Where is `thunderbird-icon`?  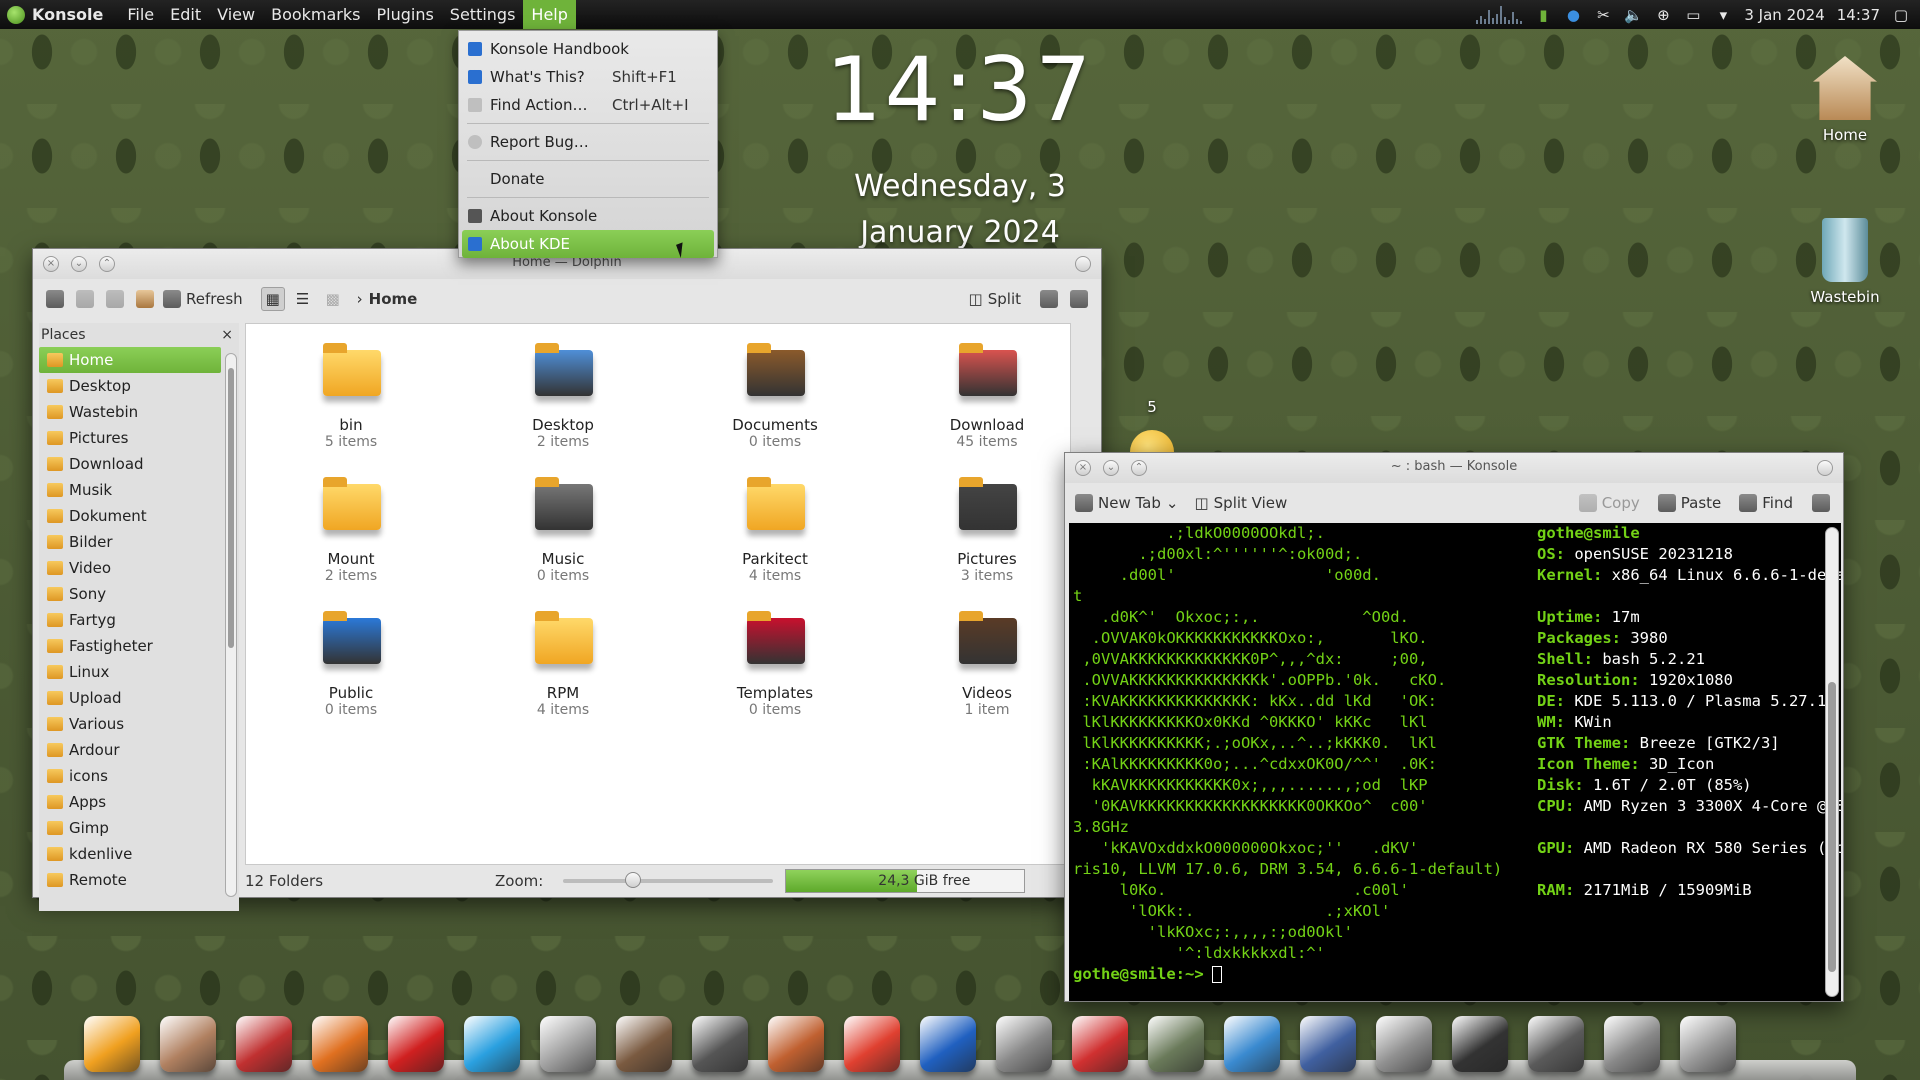 thunderbird-icon is located at coordinates (340, 1044).